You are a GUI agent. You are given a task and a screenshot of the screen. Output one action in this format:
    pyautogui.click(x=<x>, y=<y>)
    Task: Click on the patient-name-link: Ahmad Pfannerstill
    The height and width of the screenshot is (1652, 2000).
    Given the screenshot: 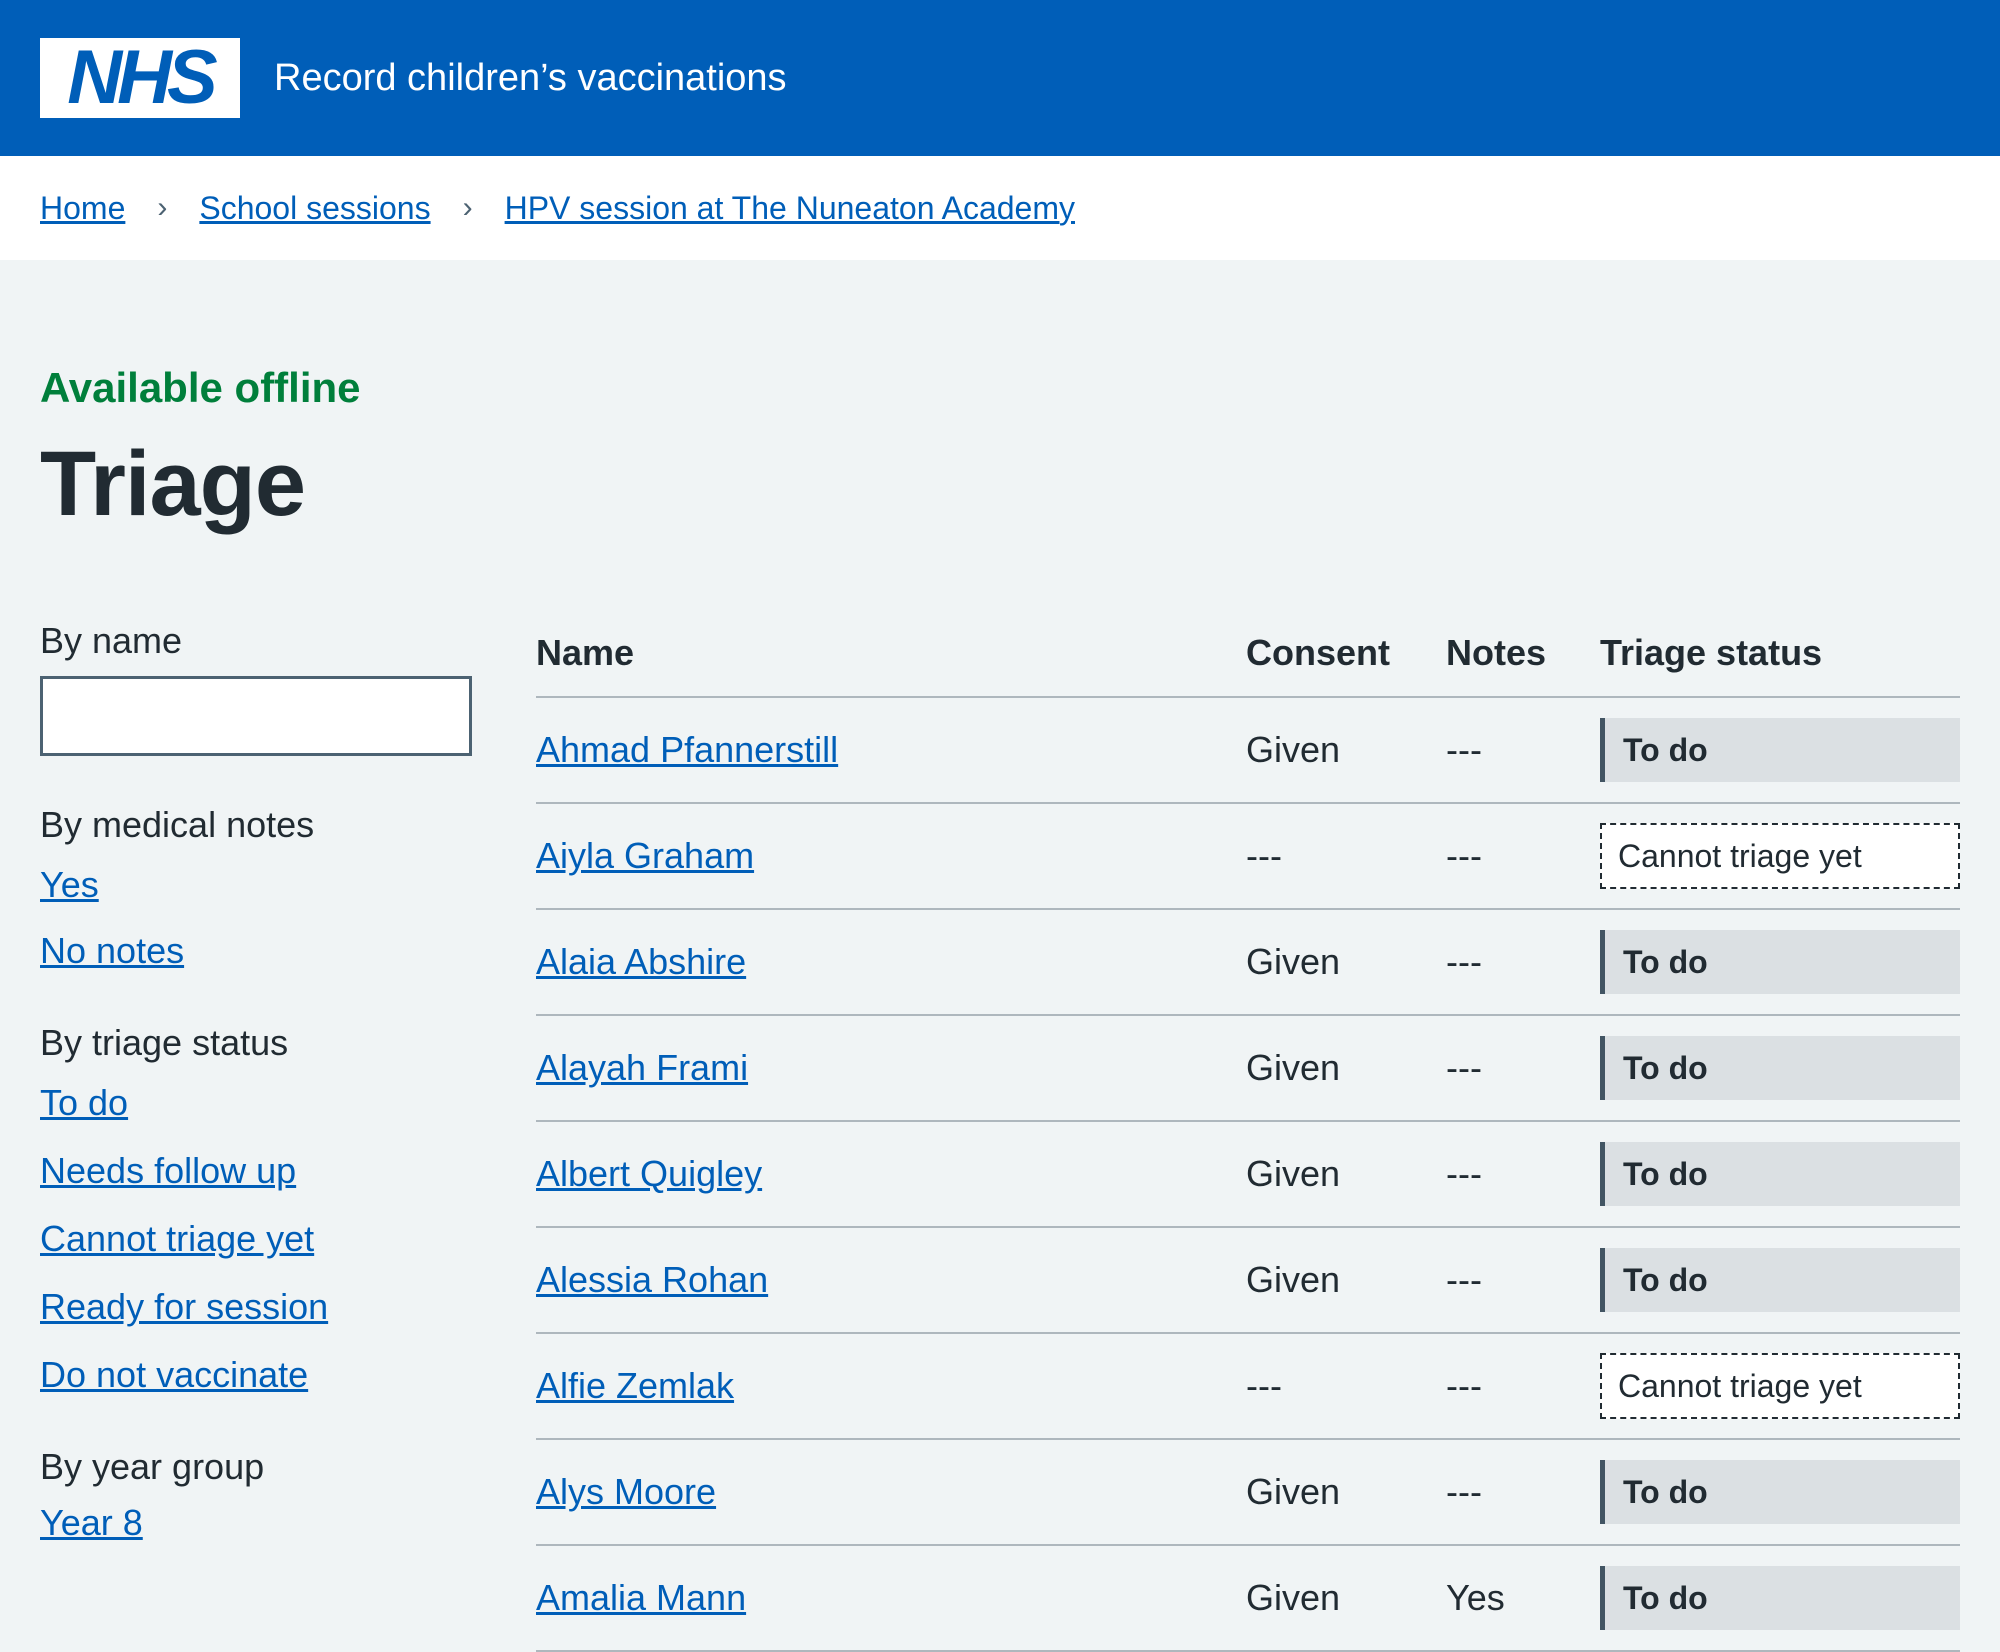 What is the action you would take?
    pyautogui.click(x=687, y=749)
    